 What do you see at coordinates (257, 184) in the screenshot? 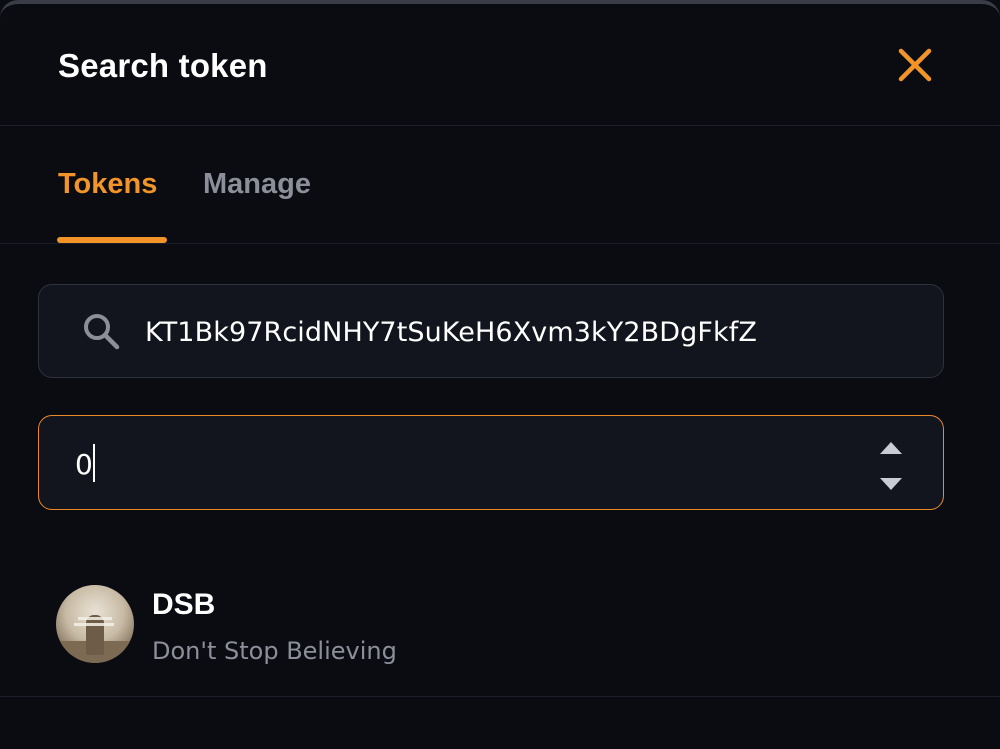
I see `tab-manage: Manage` at bounding box center [257, 184].